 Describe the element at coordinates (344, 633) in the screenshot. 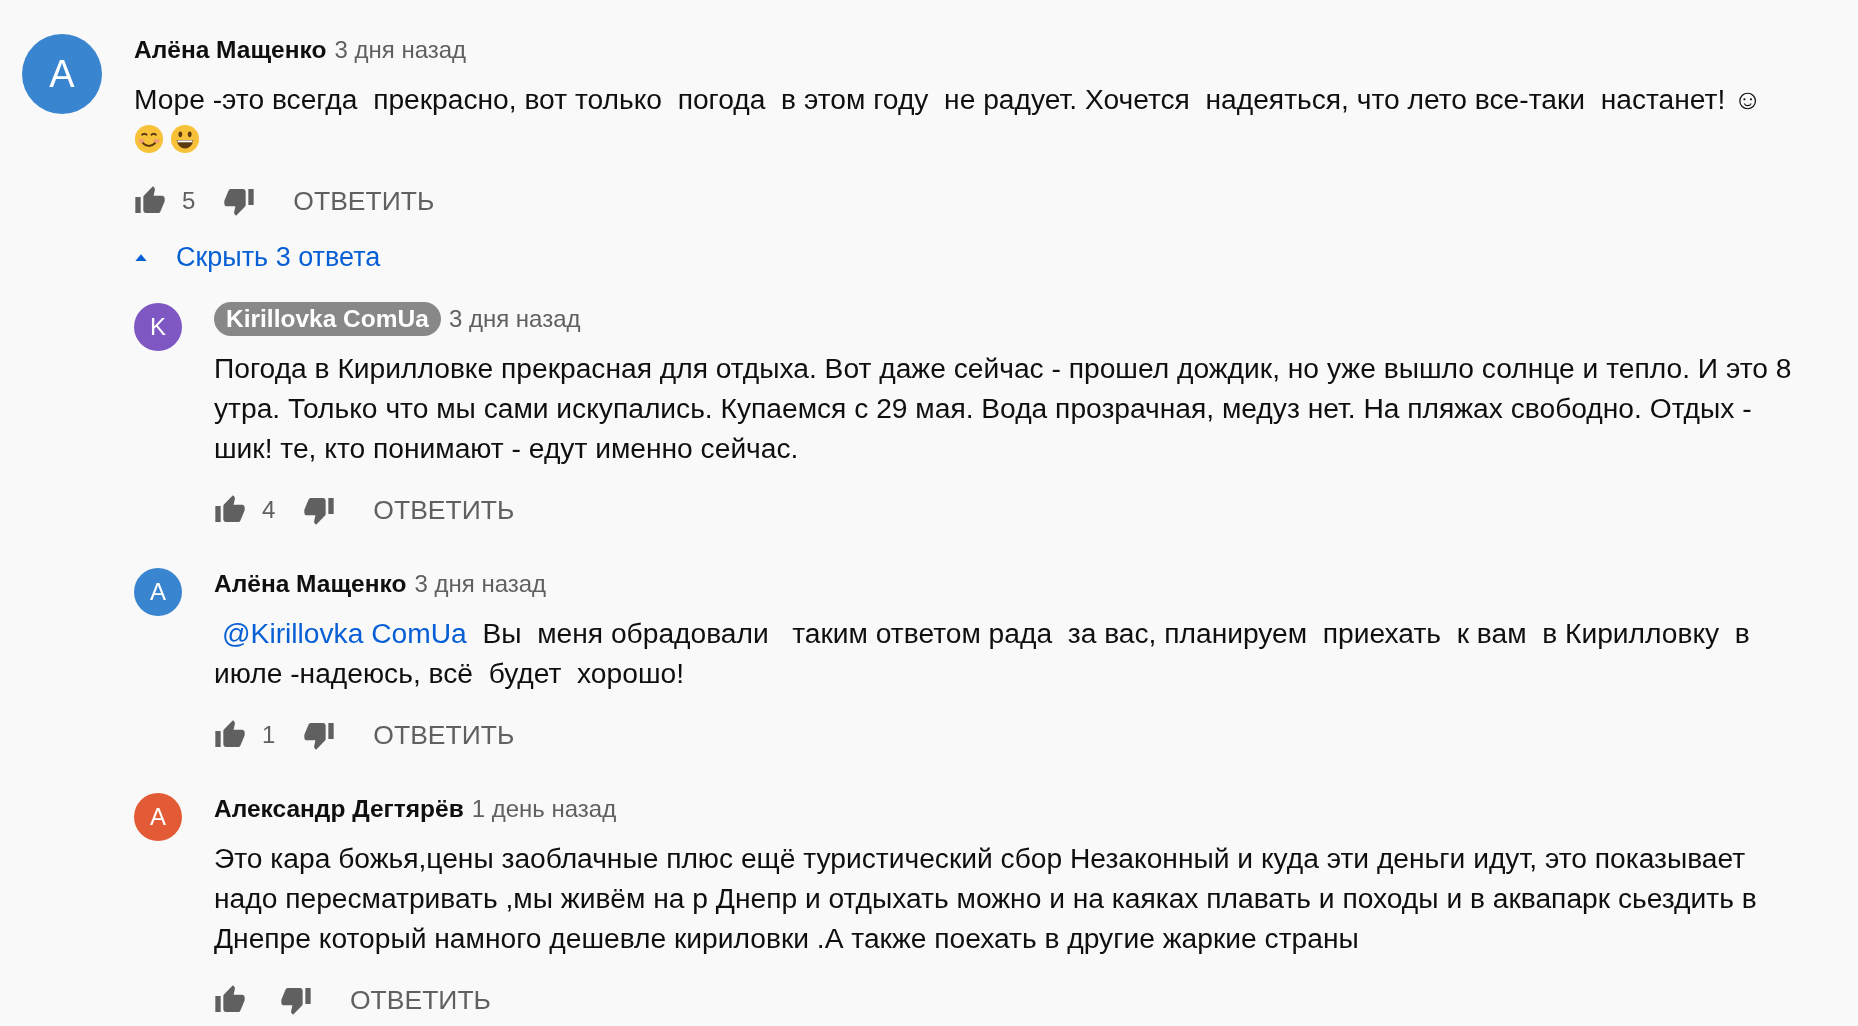

I see `mention-link: @Kirillovka ComUa` at that location.